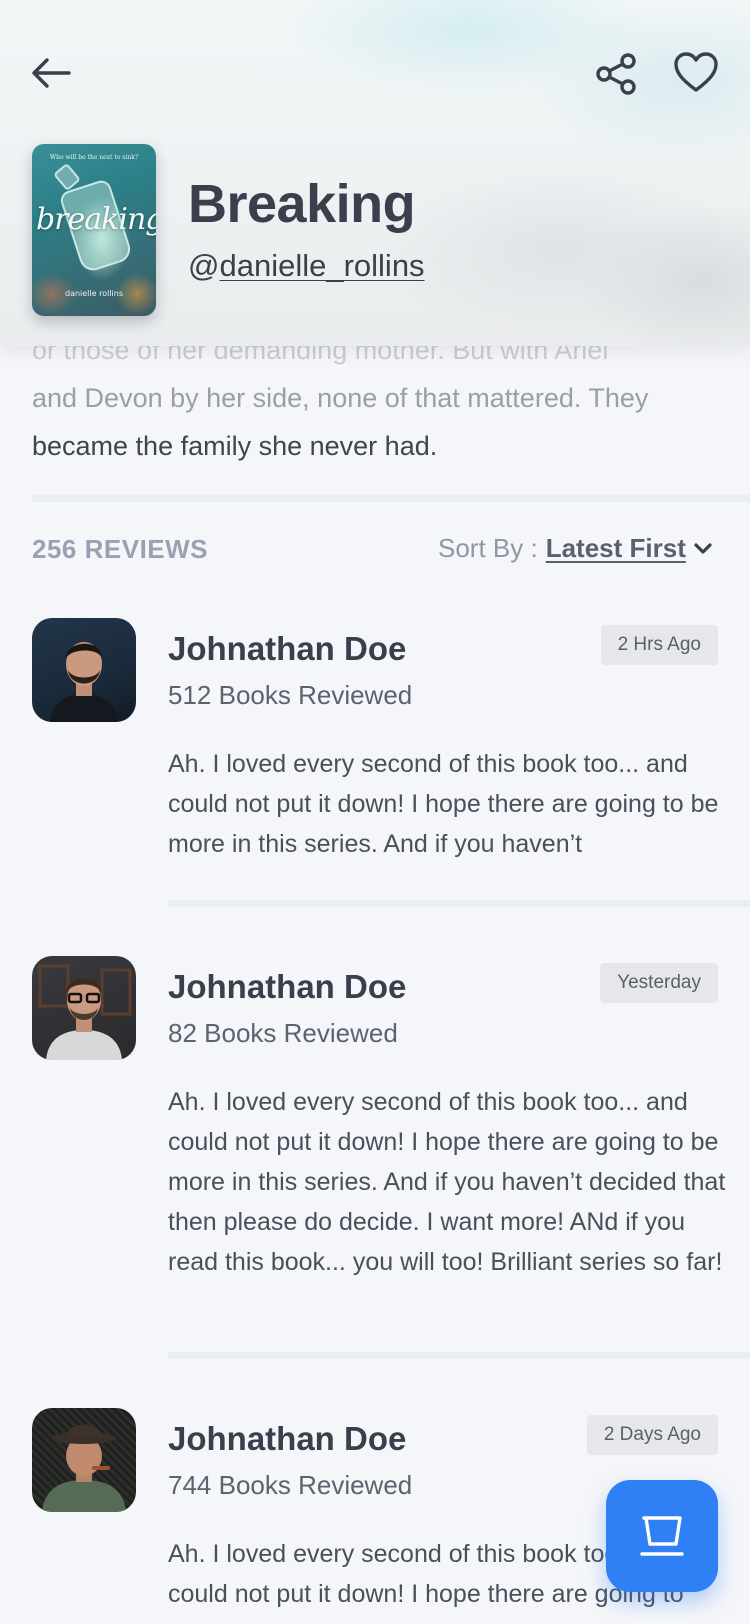 The image size is (750, 1624). Describe the element at coordinates (322, 265) in the screenshot. I see `author-handle-text: danielle_rollins` at that location.